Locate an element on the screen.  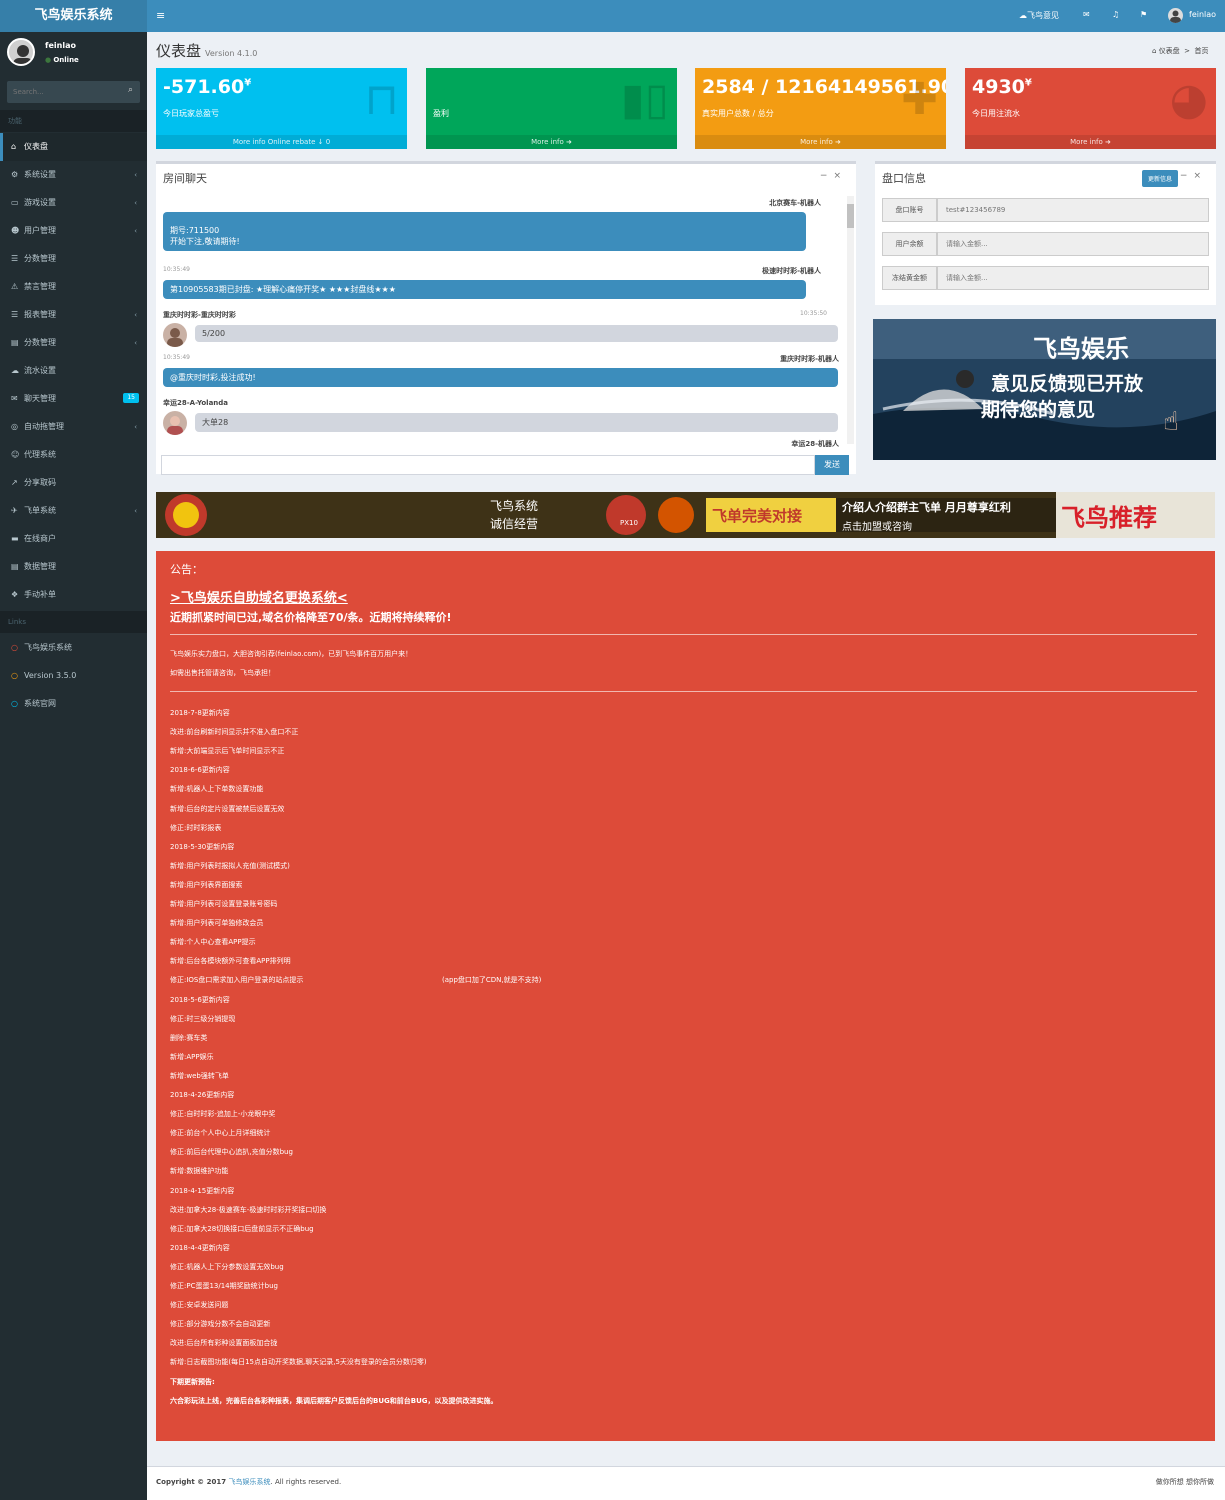
search-icon: ⌕ is located at coordinates (130, 90).